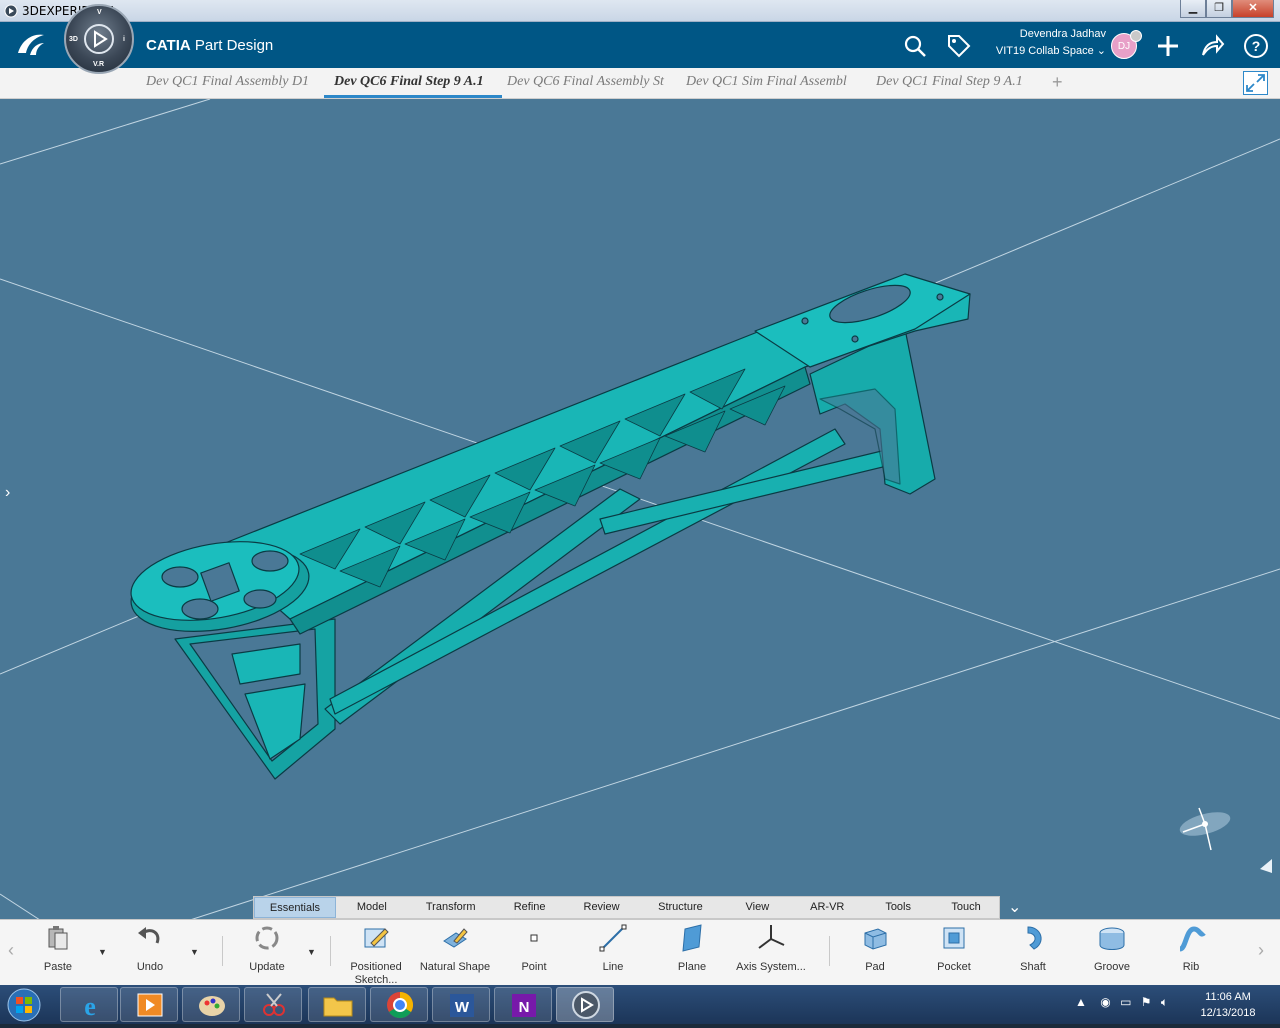 The width and height of the screenshot is (1280, 1028). Describe the element at coordinates (1191, 967) in the screenshot. I see `rib-label: Rib` at that location.